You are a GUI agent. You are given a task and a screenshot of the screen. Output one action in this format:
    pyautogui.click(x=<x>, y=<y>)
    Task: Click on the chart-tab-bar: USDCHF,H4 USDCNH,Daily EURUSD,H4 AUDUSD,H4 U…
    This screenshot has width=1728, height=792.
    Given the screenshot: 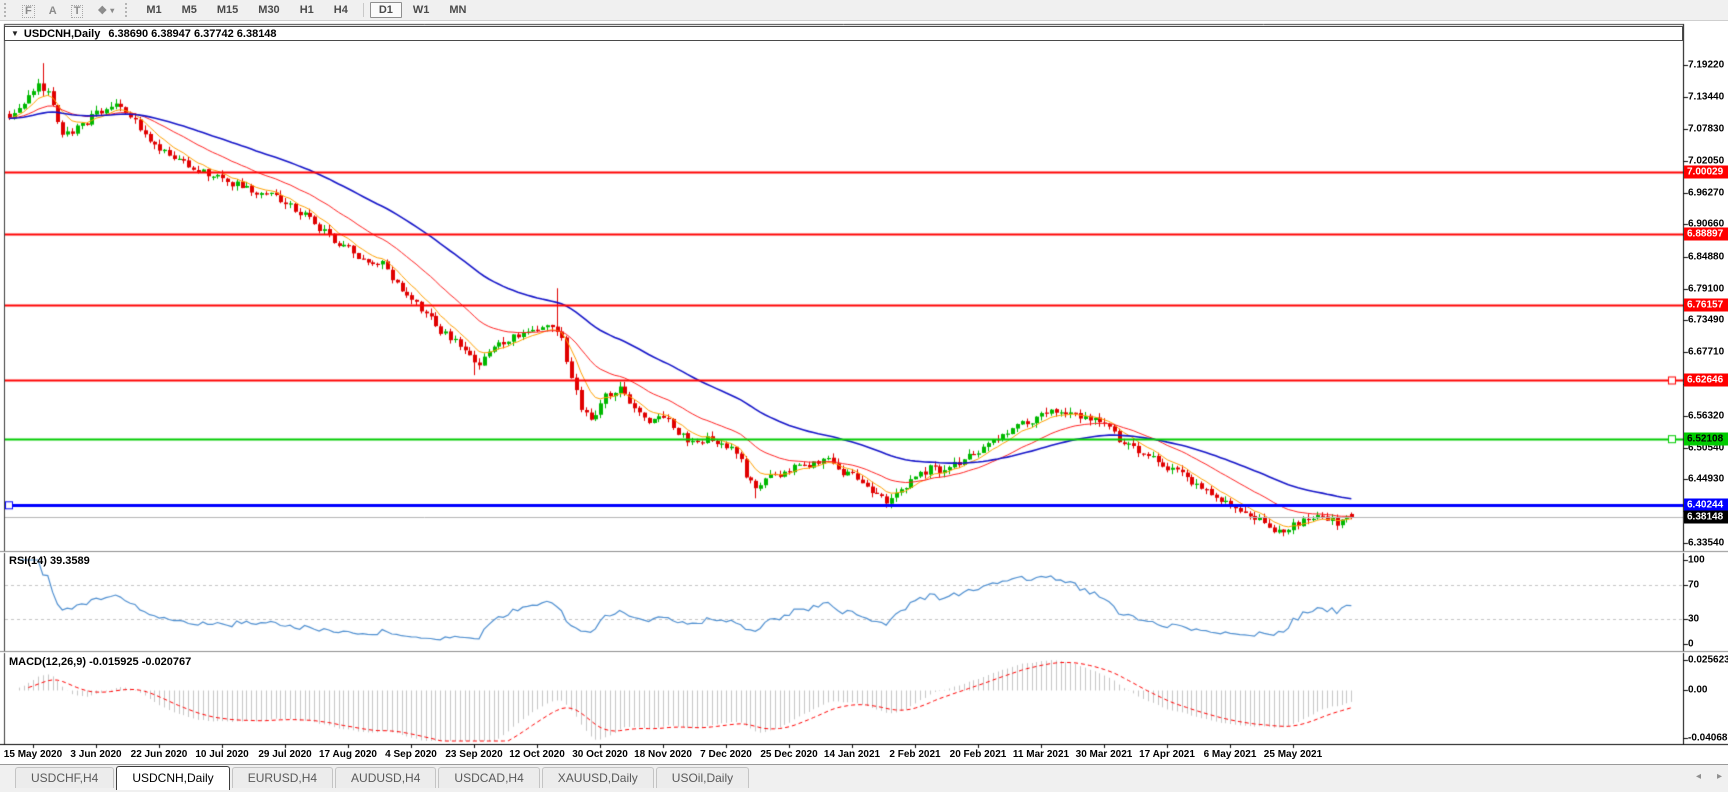 What is the action you would take?
    pyautogui.click(x=864, y=778)
    